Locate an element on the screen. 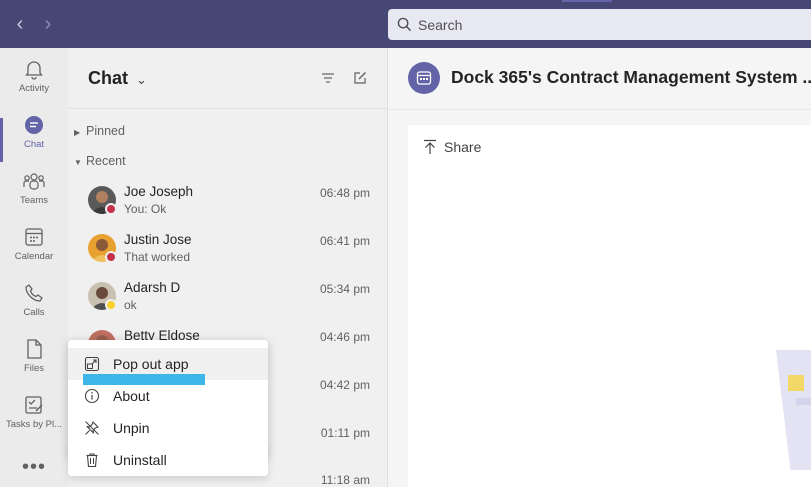 The width and height of the screenshot is (811, 487). chat-name: Justin Jose is located at coordinates (158, 239).